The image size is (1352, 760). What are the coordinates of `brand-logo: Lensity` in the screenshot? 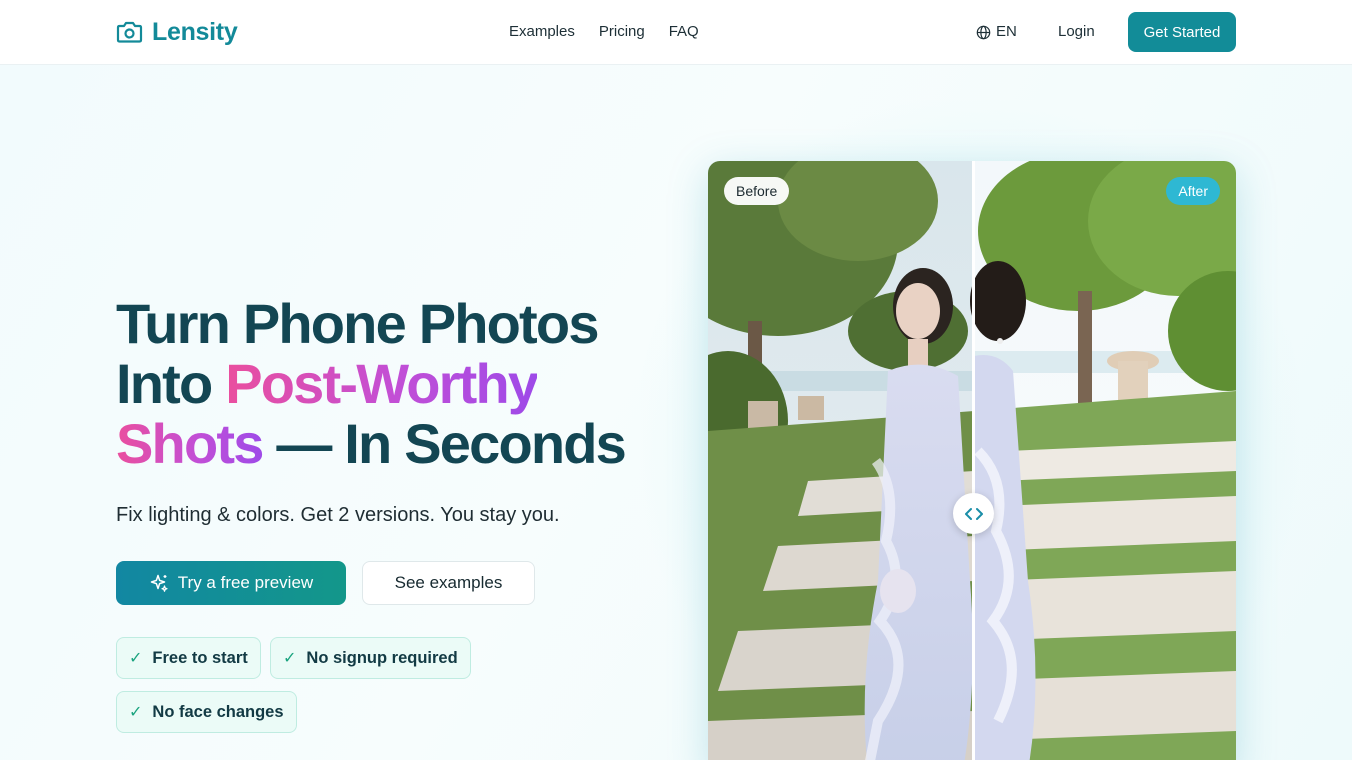 It's located at (177, 32).